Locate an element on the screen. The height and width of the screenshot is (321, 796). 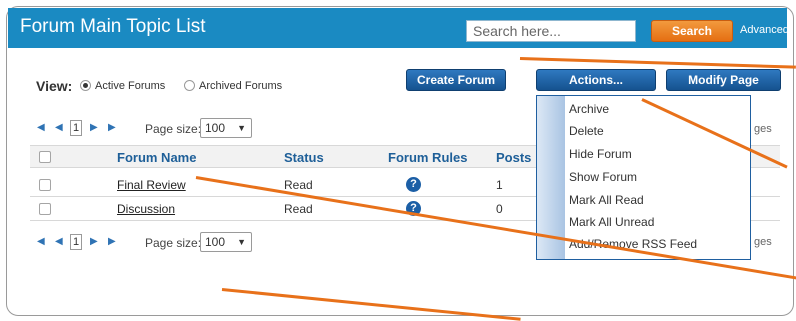
help-icon: ? is located at coordinates (413, 184).